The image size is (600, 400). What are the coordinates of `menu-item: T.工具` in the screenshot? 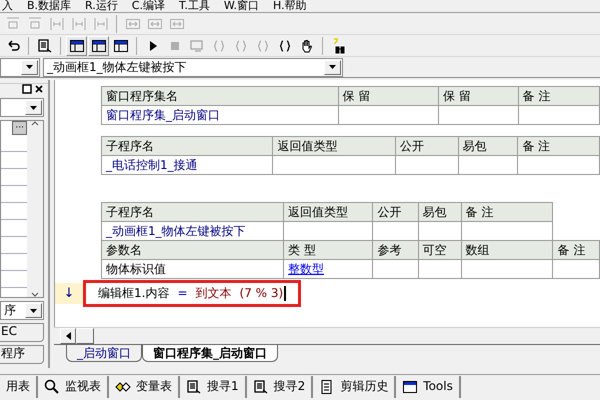 It's located at (194, 6).